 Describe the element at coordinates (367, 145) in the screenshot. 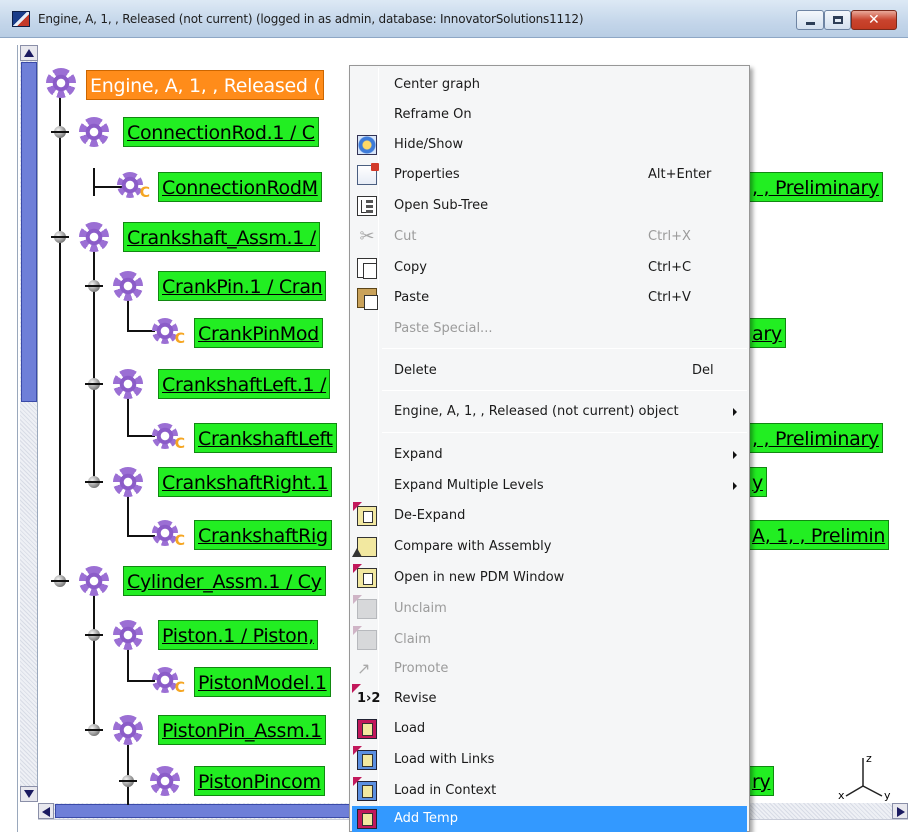

I see `hide-show-icon` at that location.